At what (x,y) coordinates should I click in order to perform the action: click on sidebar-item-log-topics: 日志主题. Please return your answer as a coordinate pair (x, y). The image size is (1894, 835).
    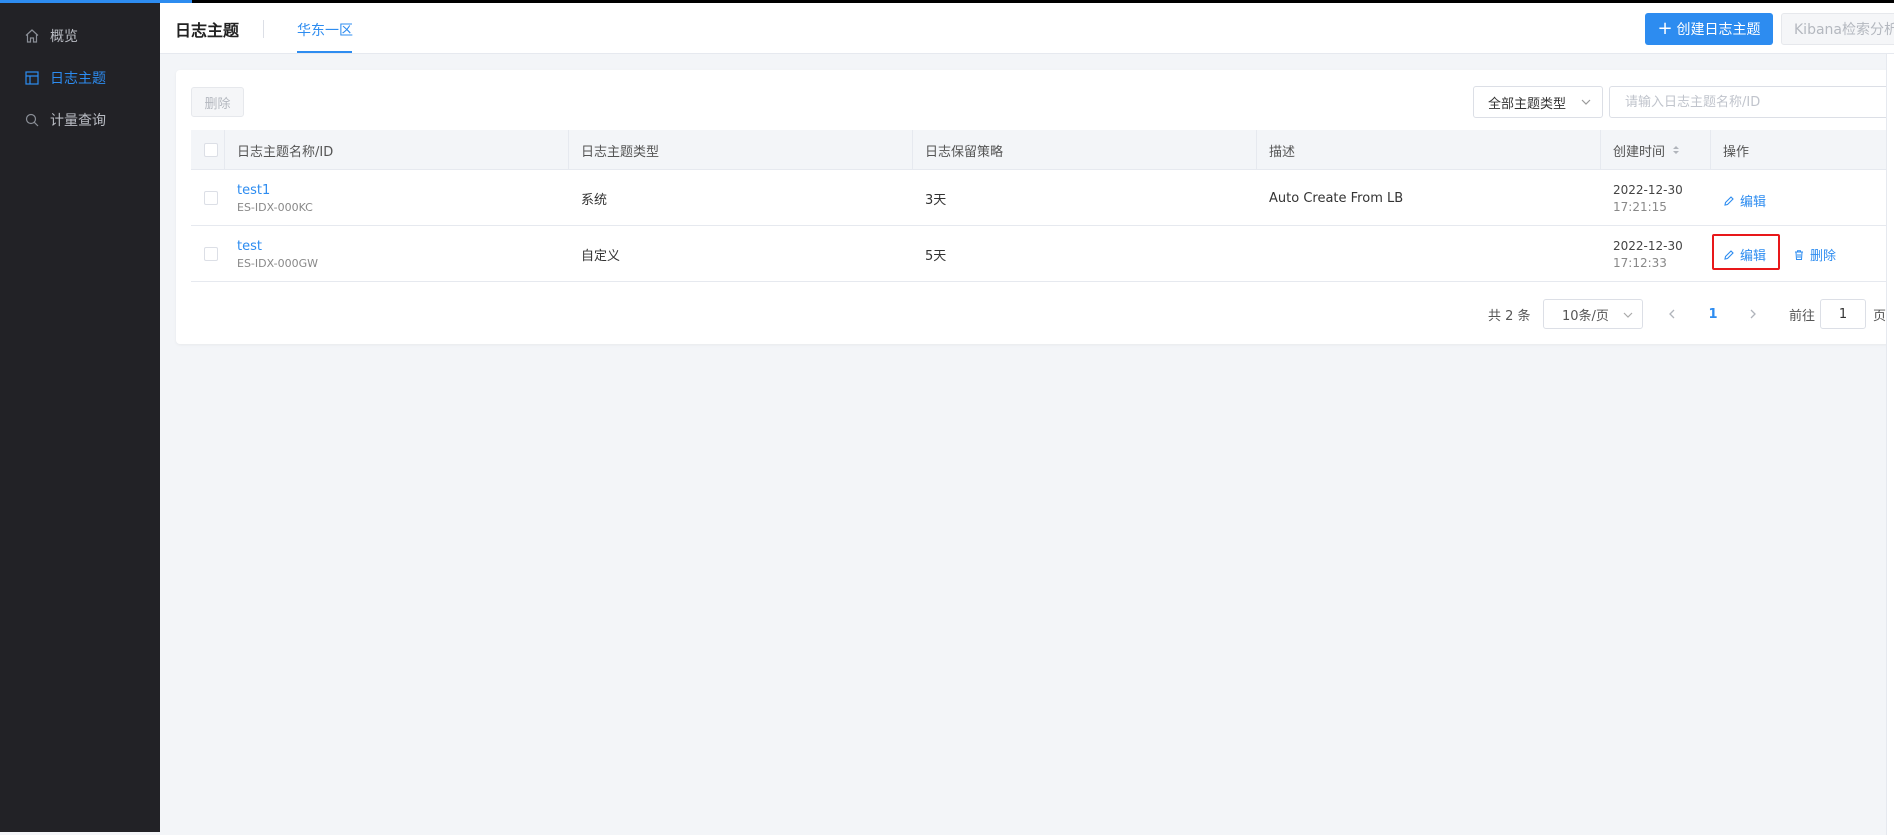
    Looking at the image, I should click on (80, 78).